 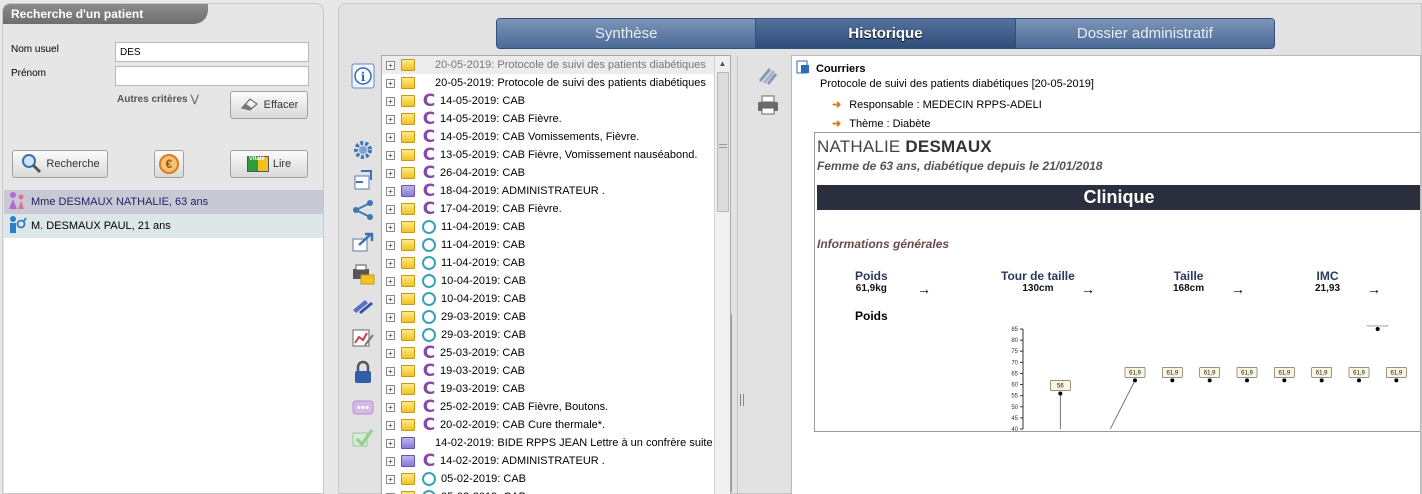 I want to click on chart-edit-icon, so click(x=363, y=338).